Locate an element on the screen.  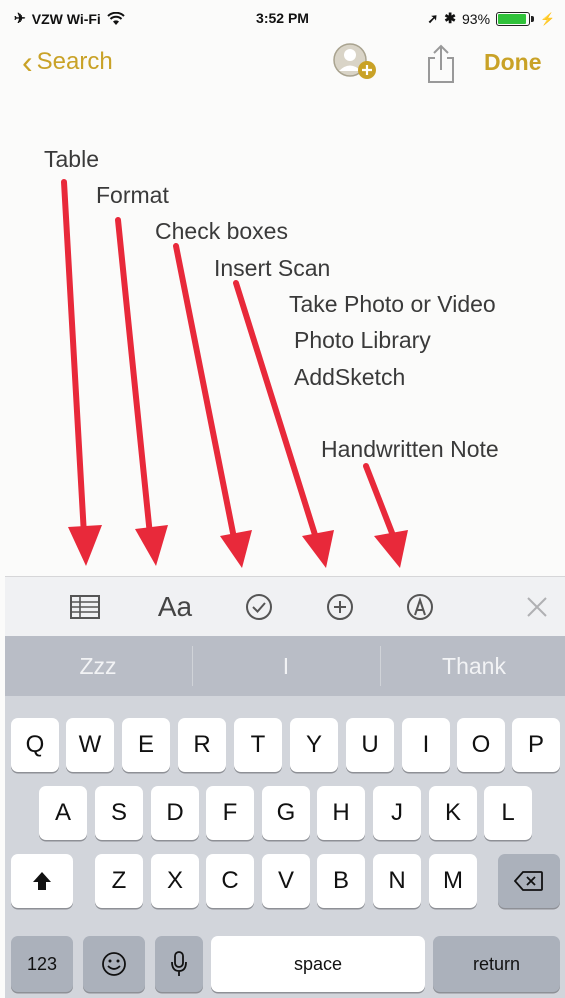
pen-tip-circle-icon is located at coordinates (420, 607).